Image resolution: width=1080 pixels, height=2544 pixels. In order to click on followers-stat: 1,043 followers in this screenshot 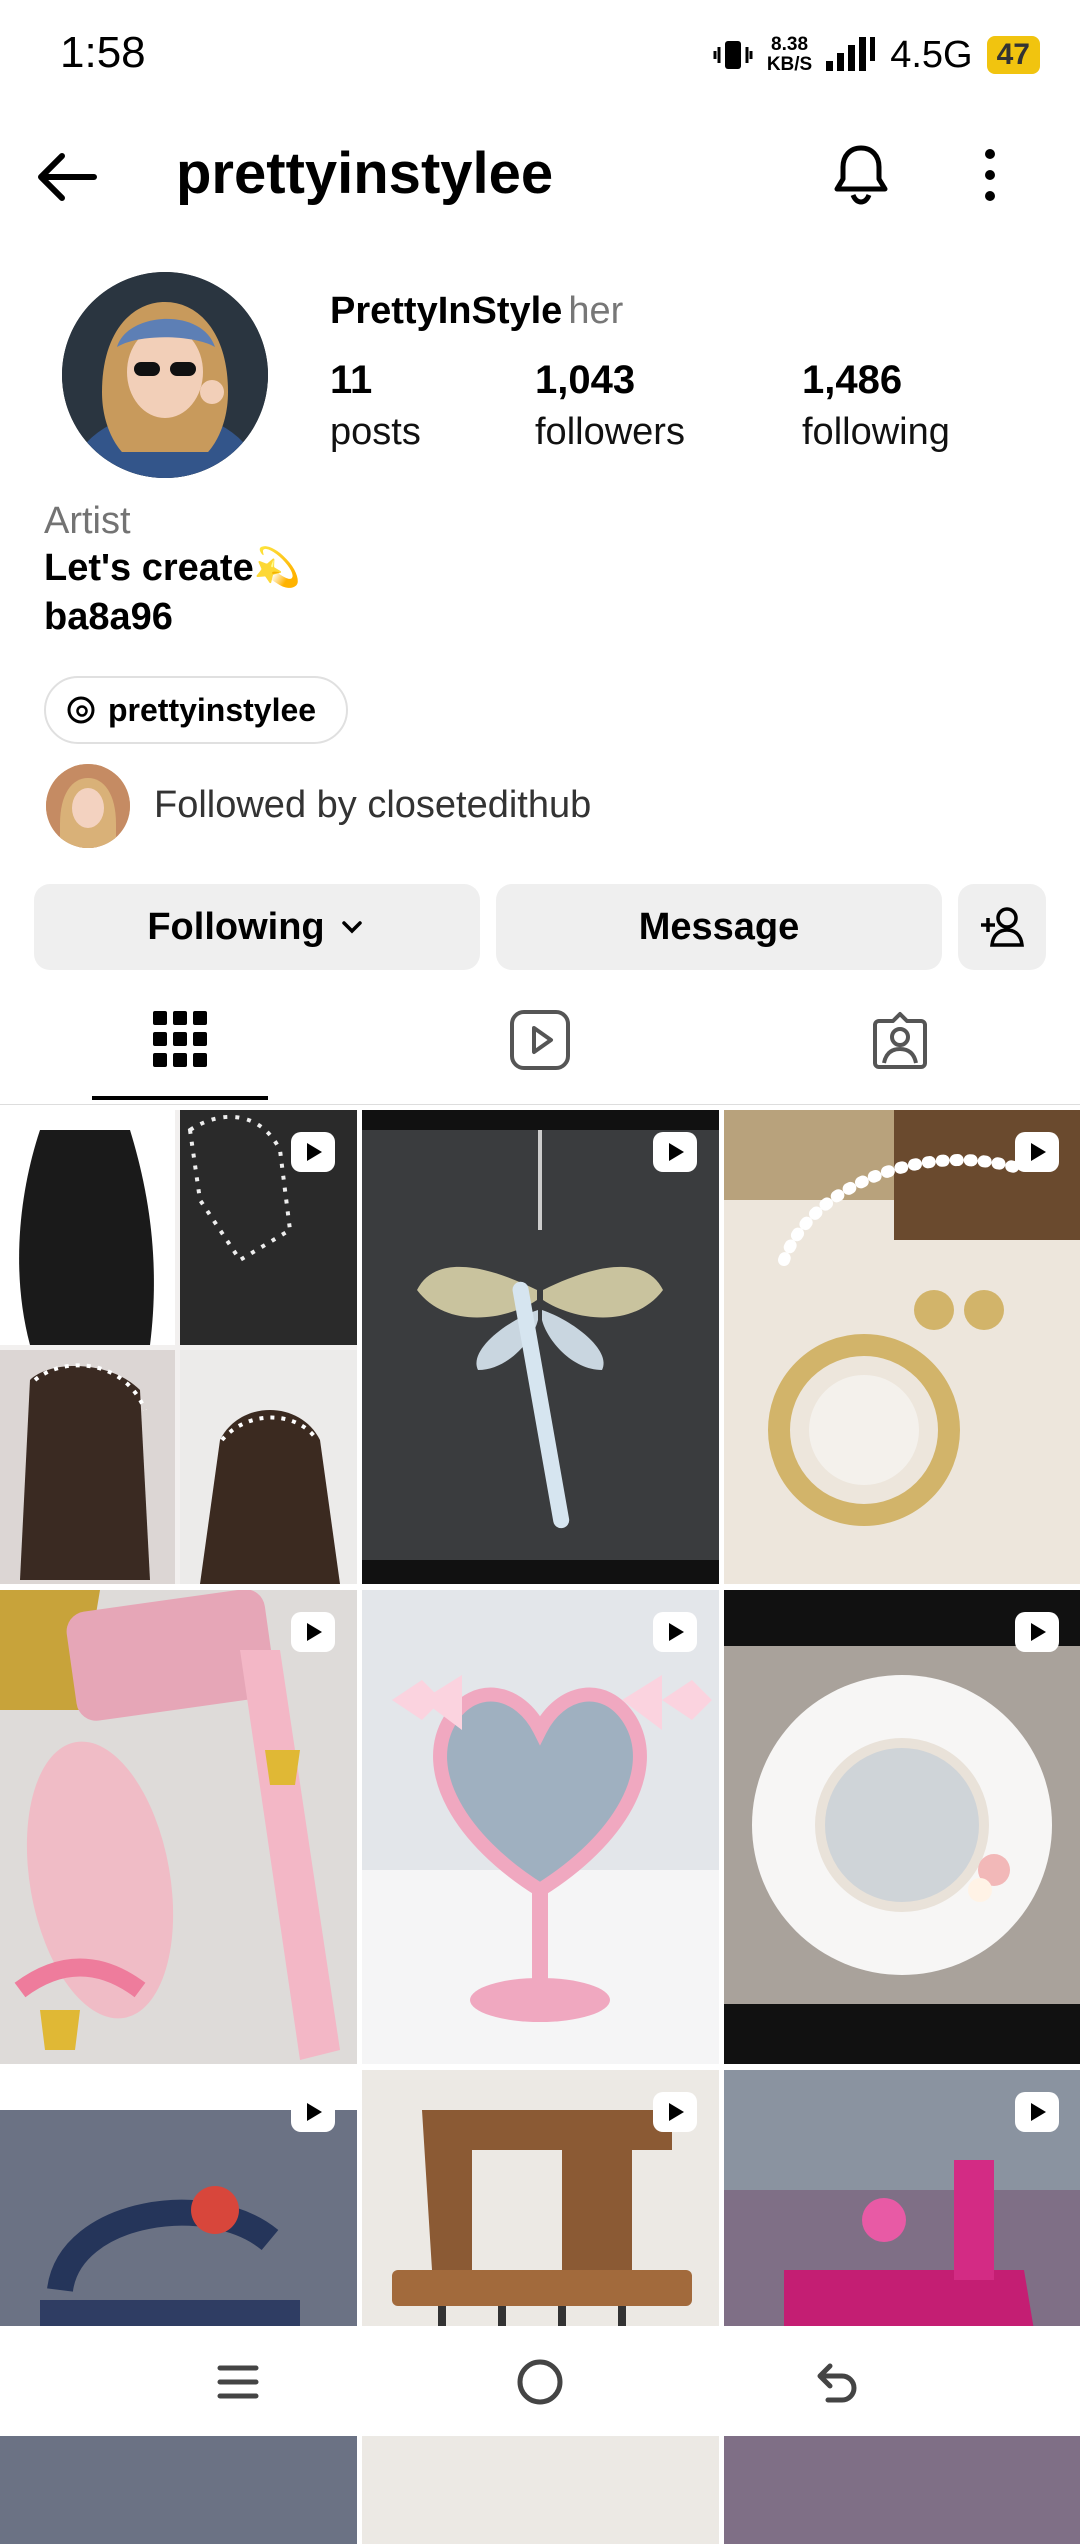, I will do `click(610, 406)`.